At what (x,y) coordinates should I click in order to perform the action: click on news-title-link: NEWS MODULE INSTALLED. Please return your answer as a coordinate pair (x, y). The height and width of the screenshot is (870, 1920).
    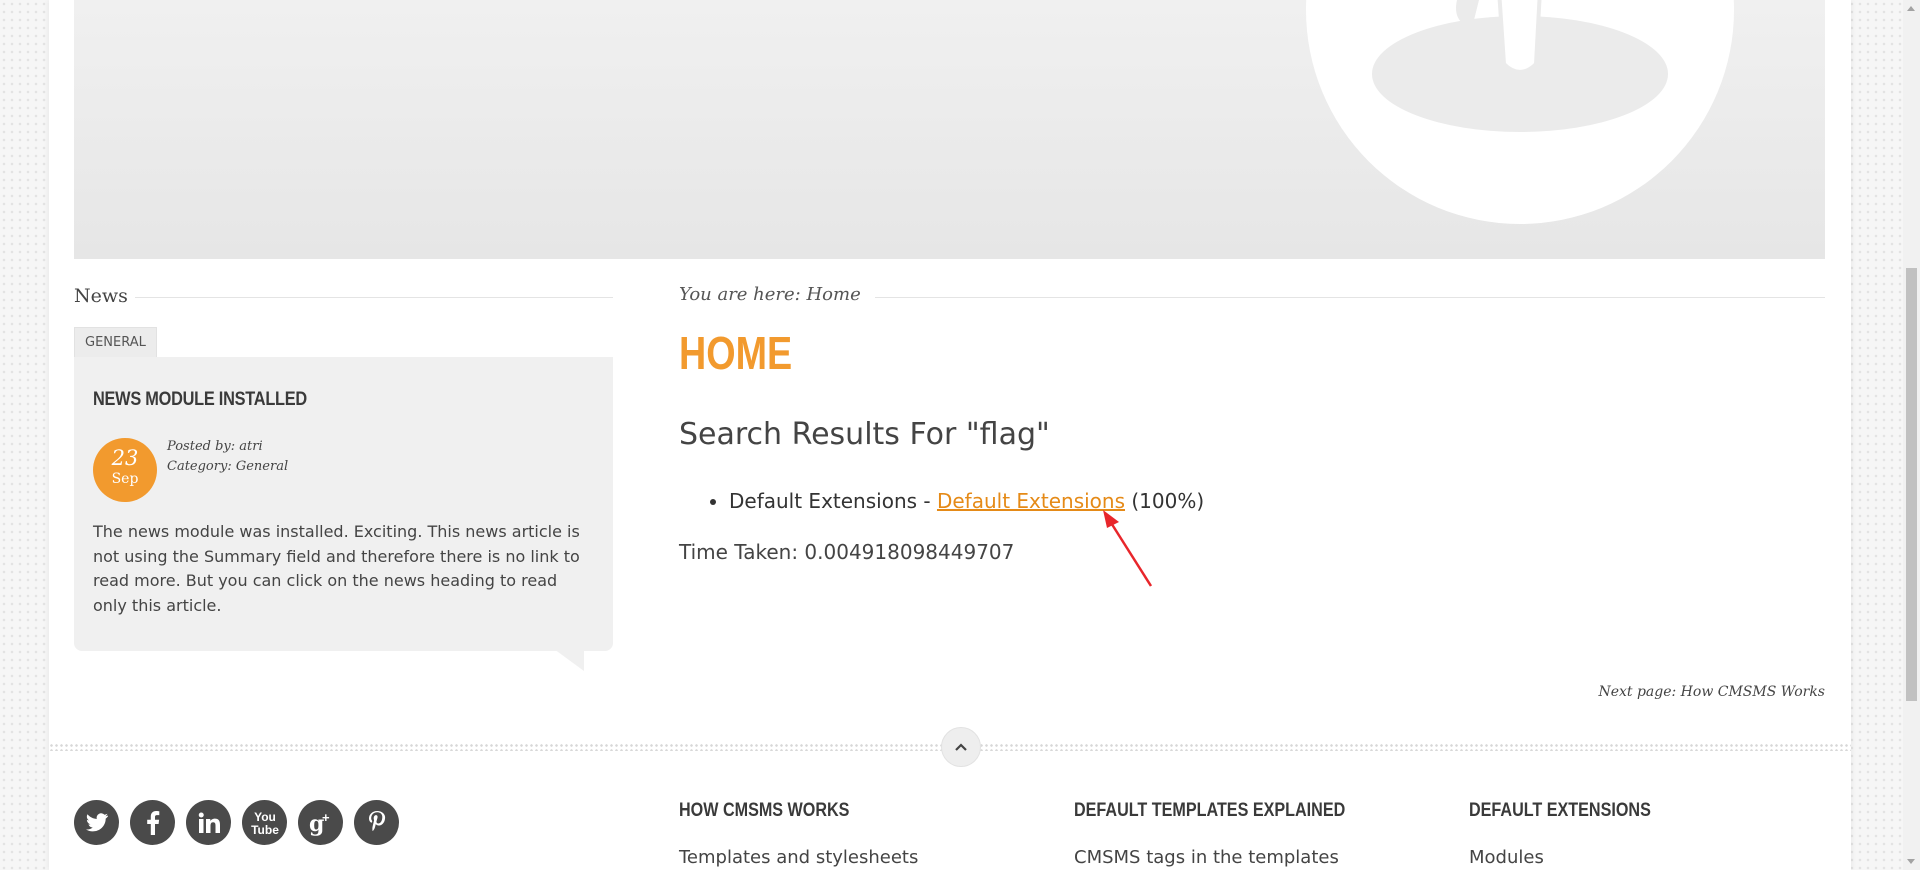
    Looking at the image, I should click on (200, 400).